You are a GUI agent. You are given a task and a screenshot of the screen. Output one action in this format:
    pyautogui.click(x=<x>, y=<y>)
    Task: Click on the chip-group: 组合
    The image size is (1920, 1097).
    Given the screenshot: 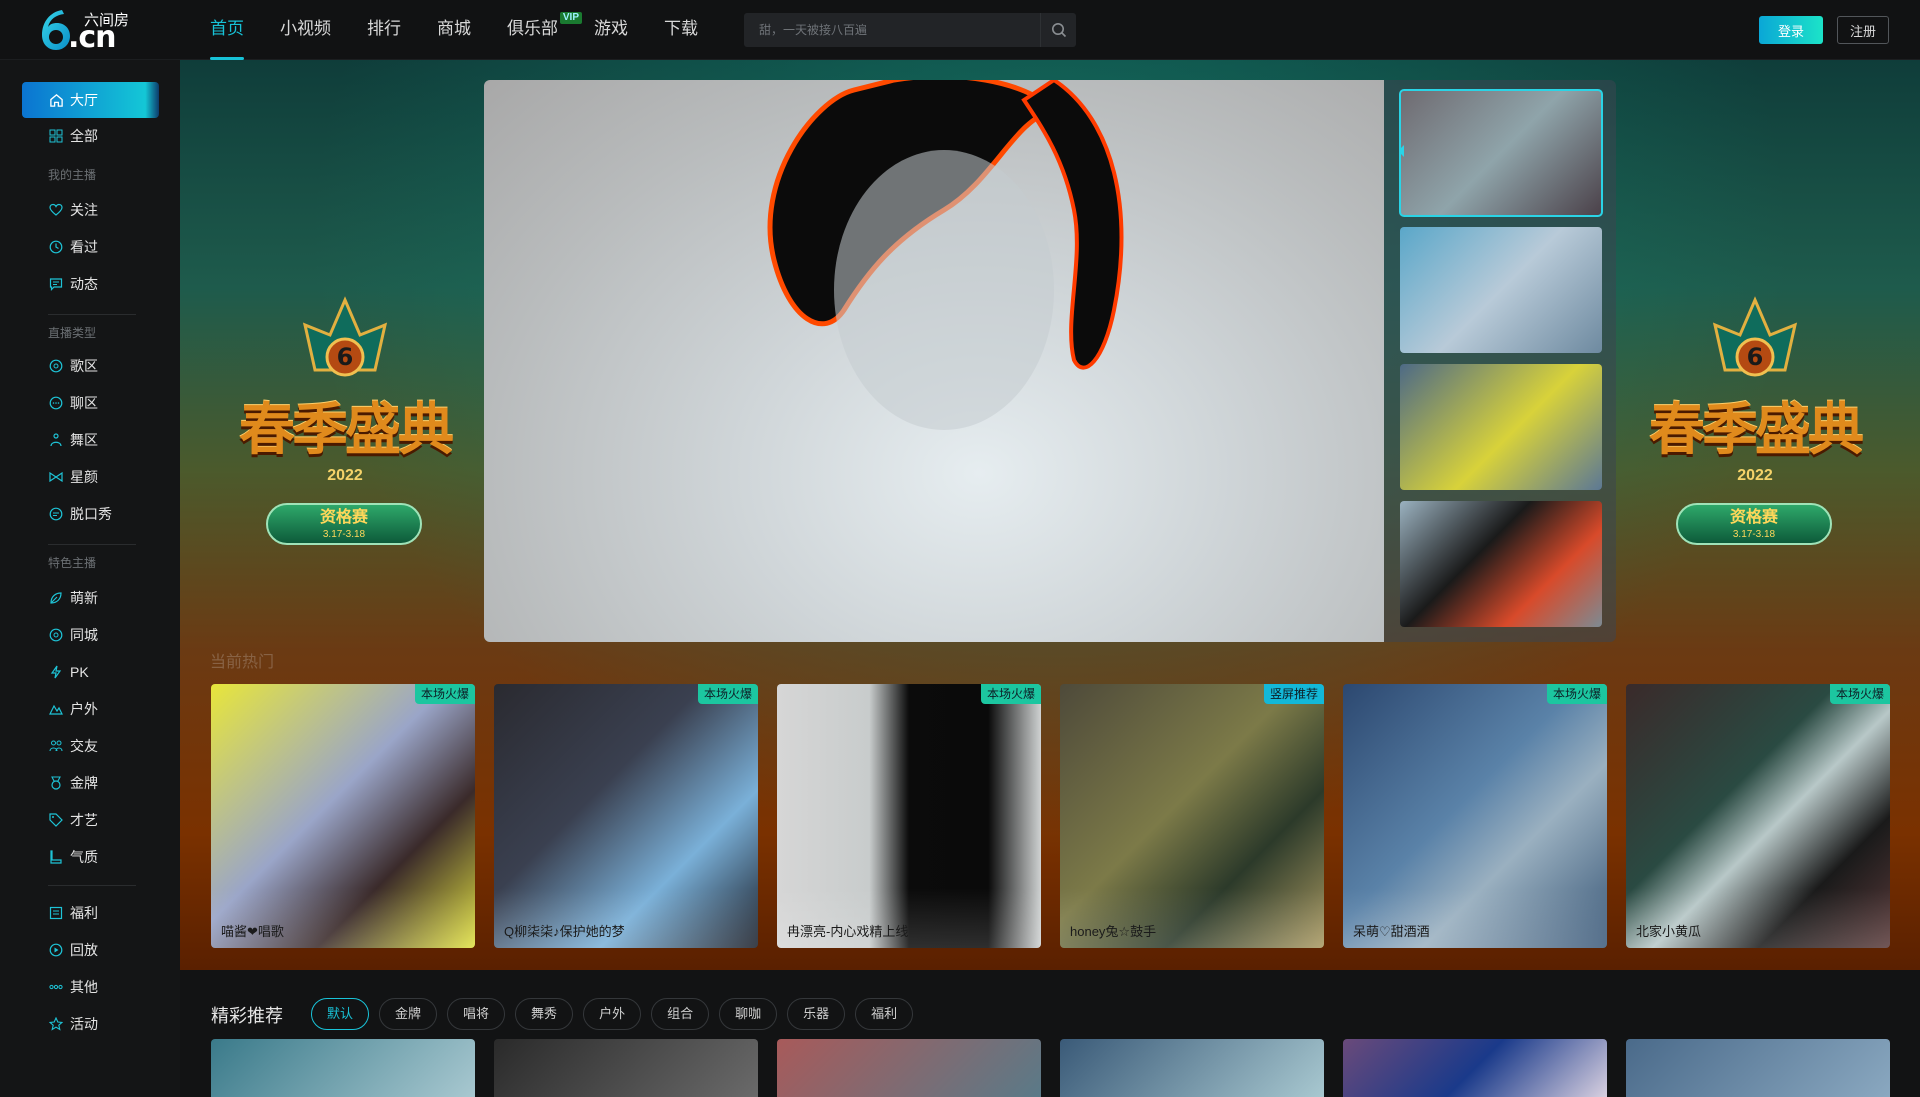 What is the action you would take?
    pyautogui.click(x=680, y=1014)
    